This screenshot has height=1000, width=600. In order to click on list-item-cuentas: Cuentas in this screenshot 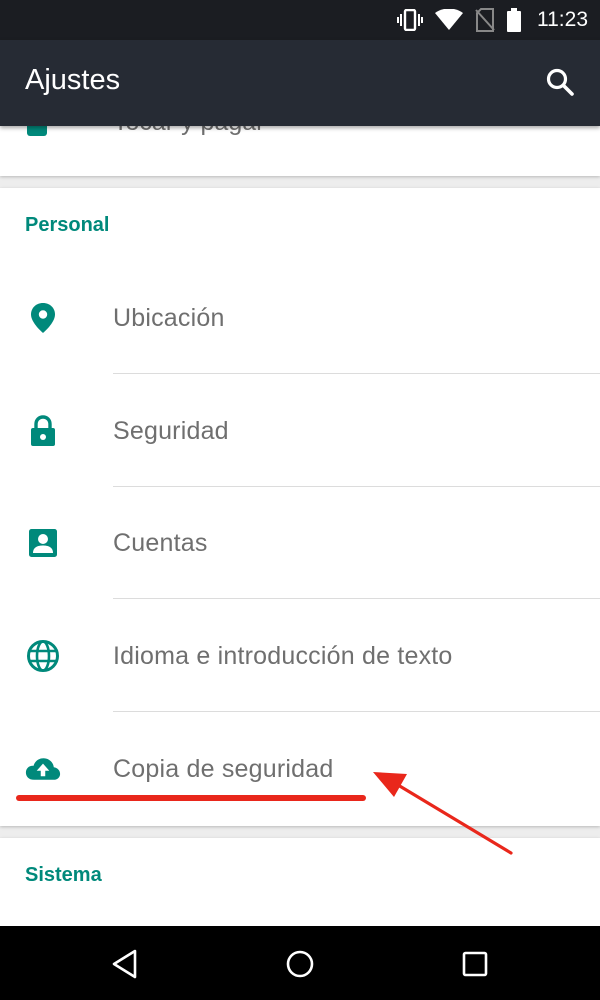, I will do `click(300, 543)`.